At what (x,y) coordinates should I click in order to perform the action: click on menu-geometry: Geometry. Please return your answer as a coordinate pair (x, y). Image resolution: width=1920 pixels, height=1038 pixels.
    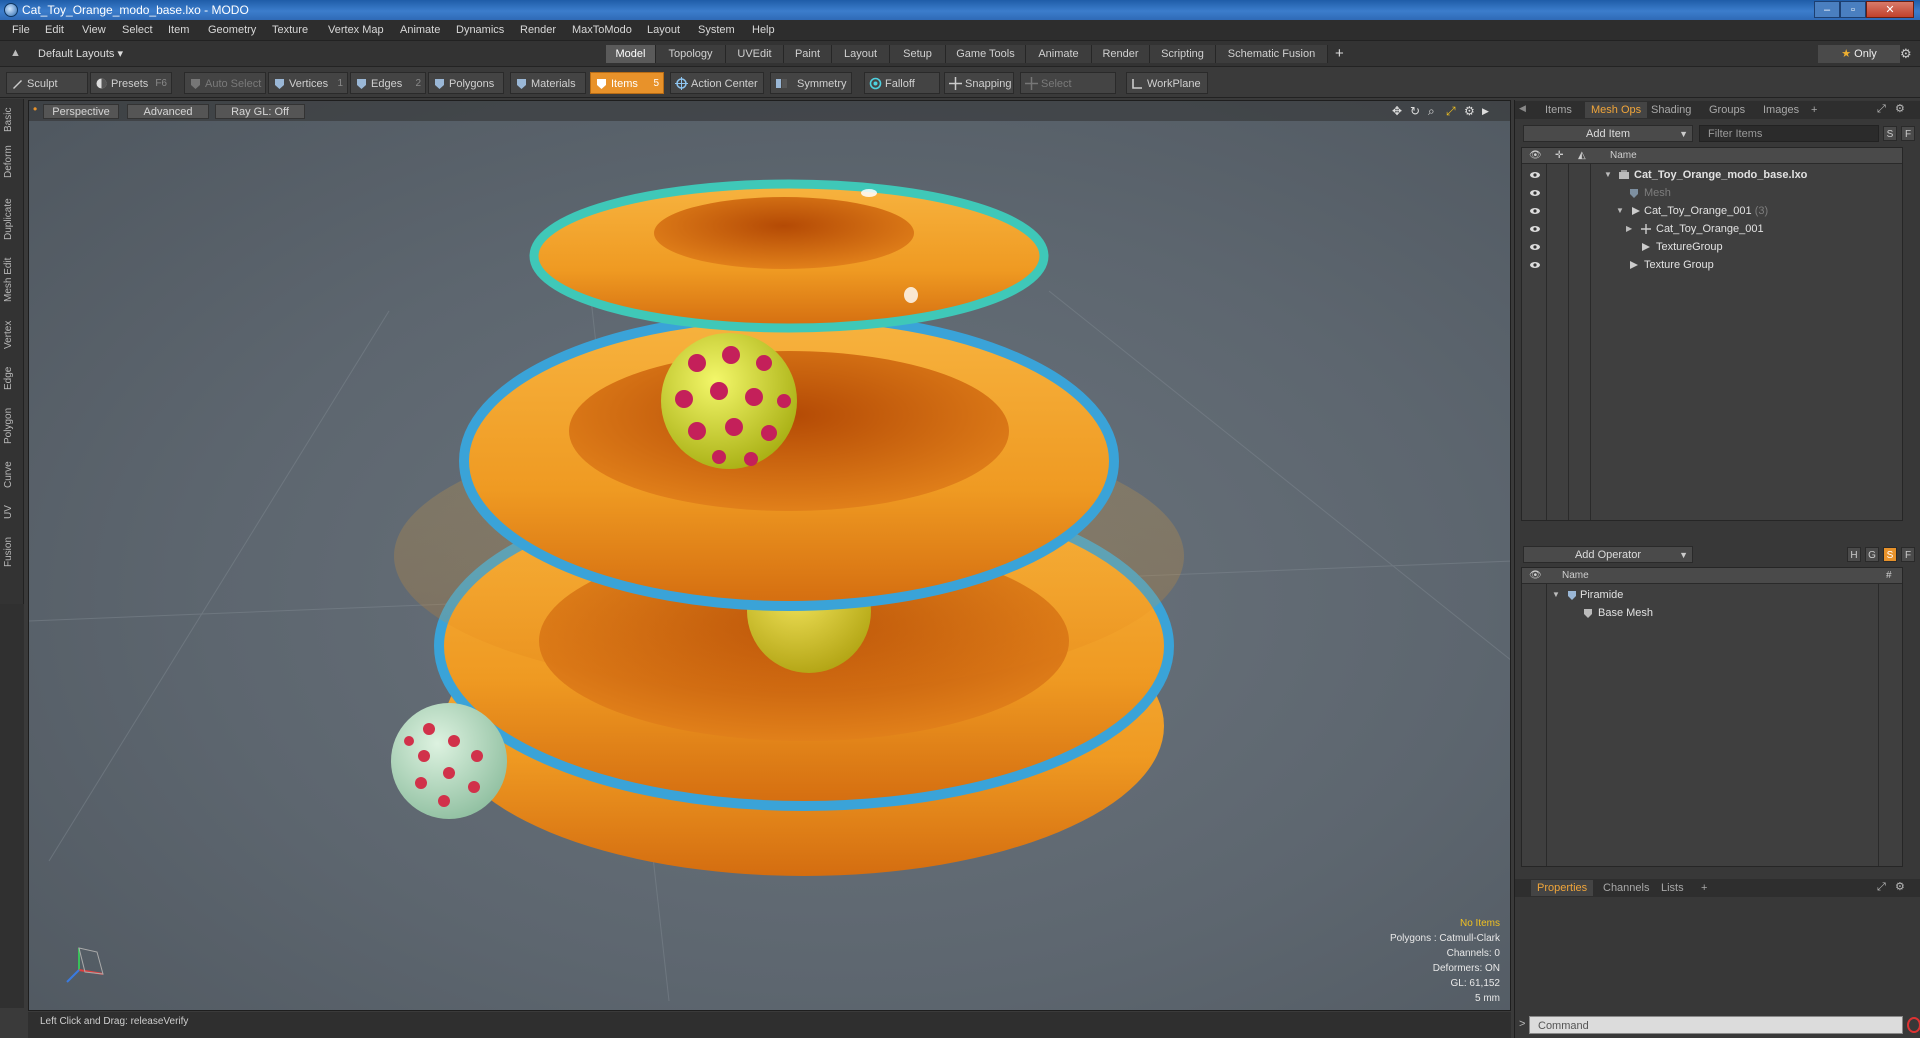
    Looking at the image, I should click on (232, 30).